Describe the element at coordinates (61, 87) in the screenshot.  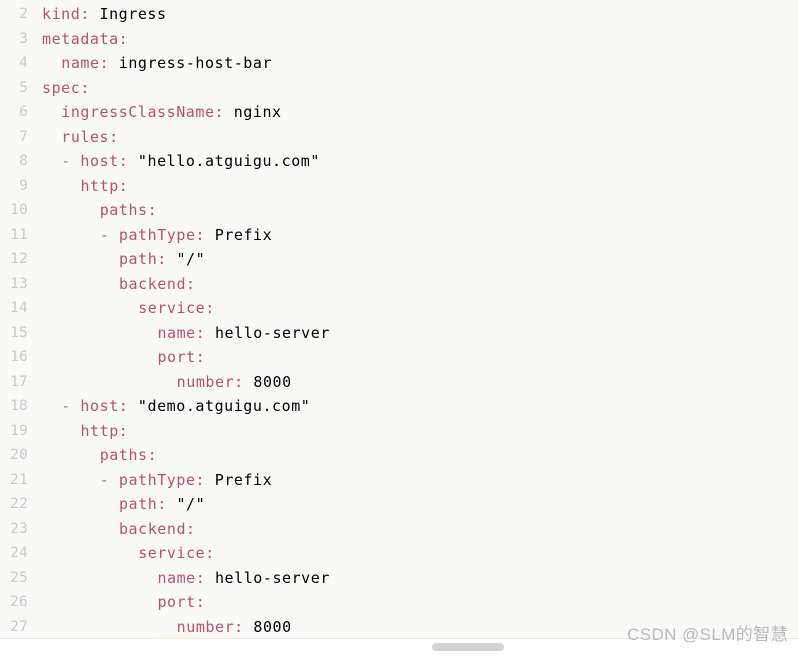
I see `token-key: spec` at that location.